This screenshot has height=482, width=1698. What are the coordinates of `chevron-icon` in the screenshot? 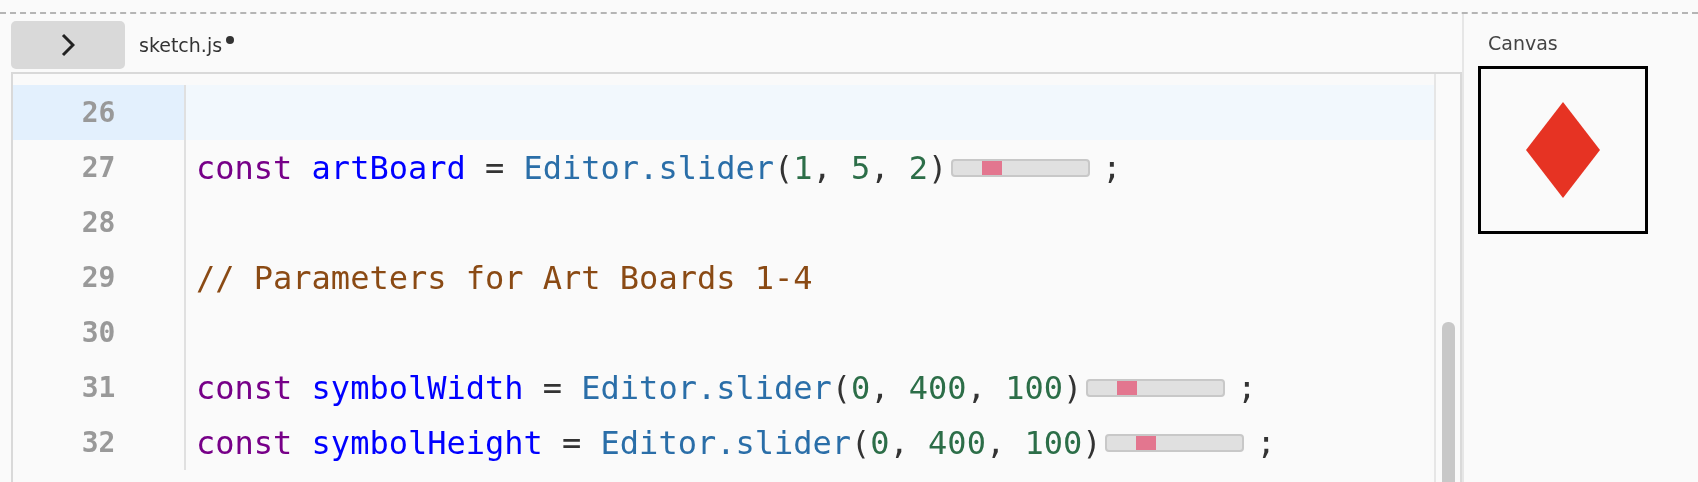 It's located at (68, 45).